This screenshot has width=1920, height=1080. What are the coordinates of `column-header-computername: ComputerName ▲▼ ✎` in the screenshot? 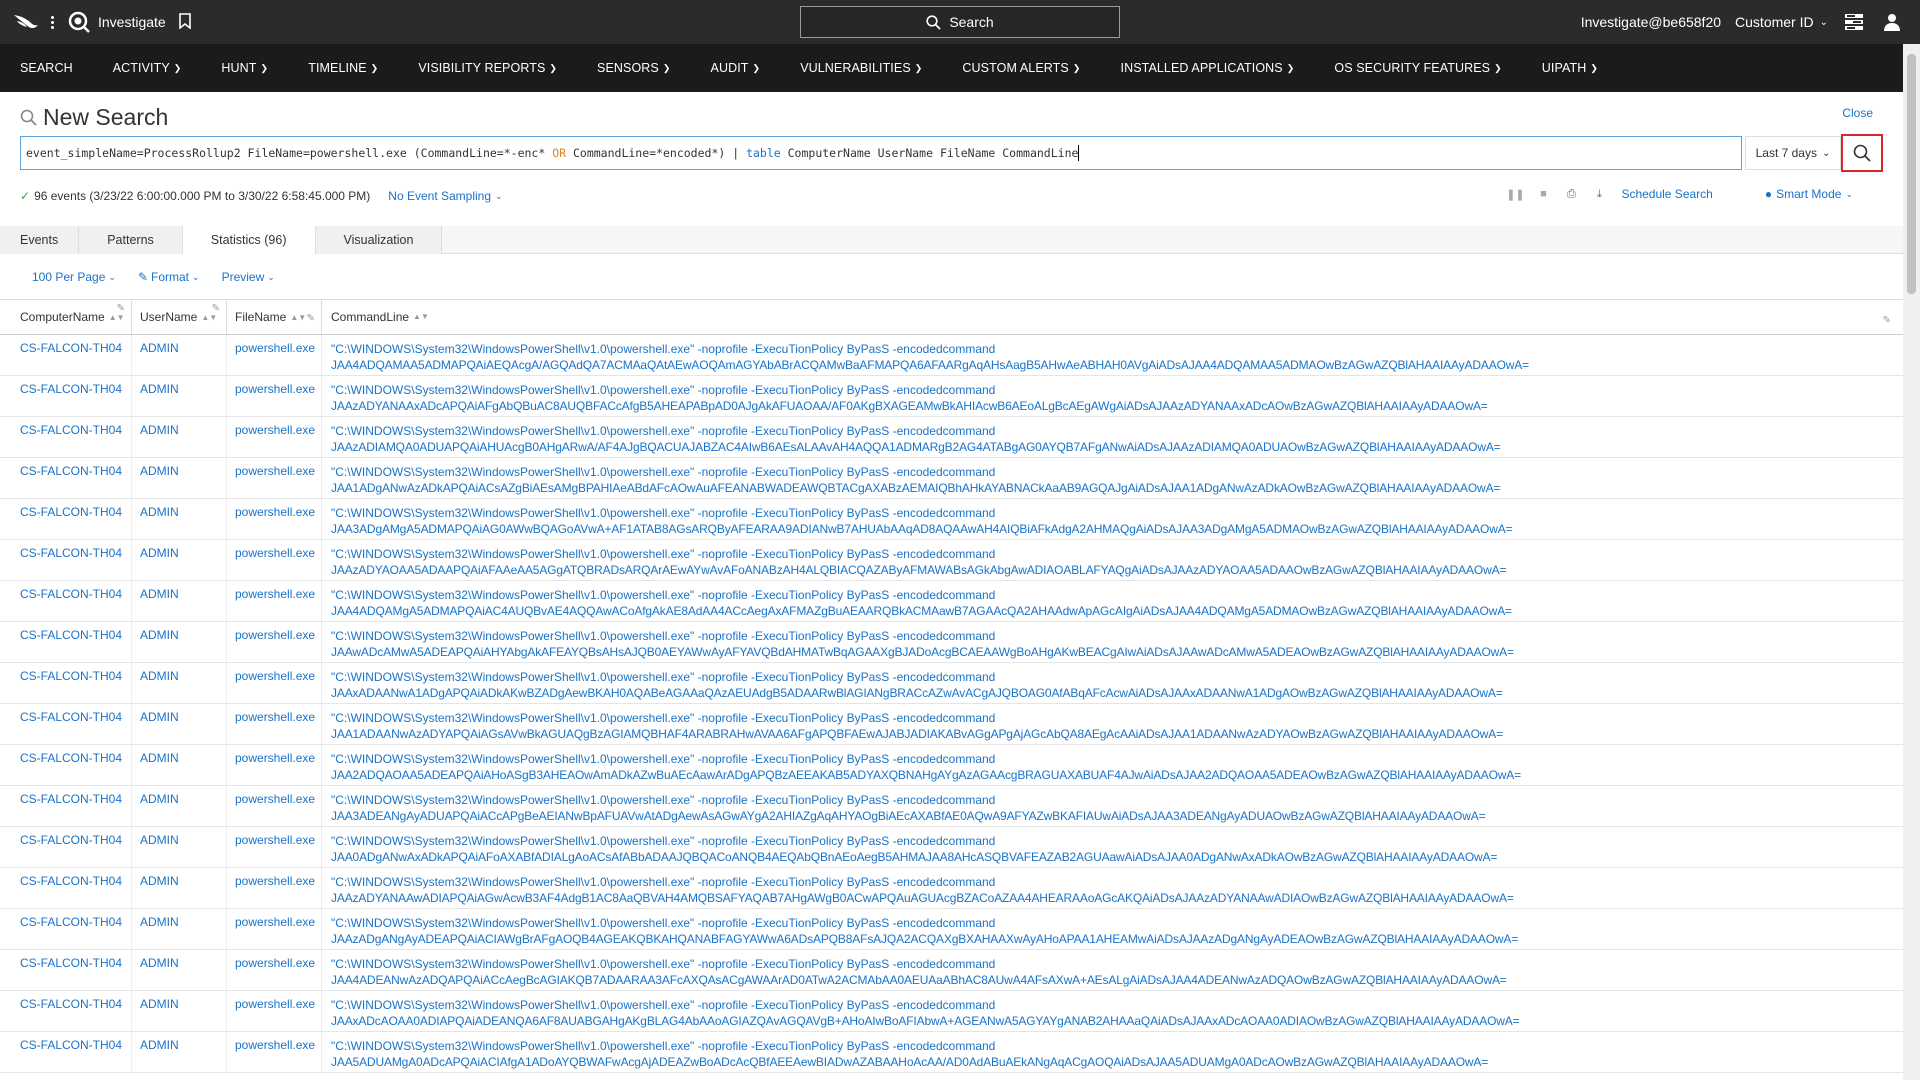 It's located at (66, 317).